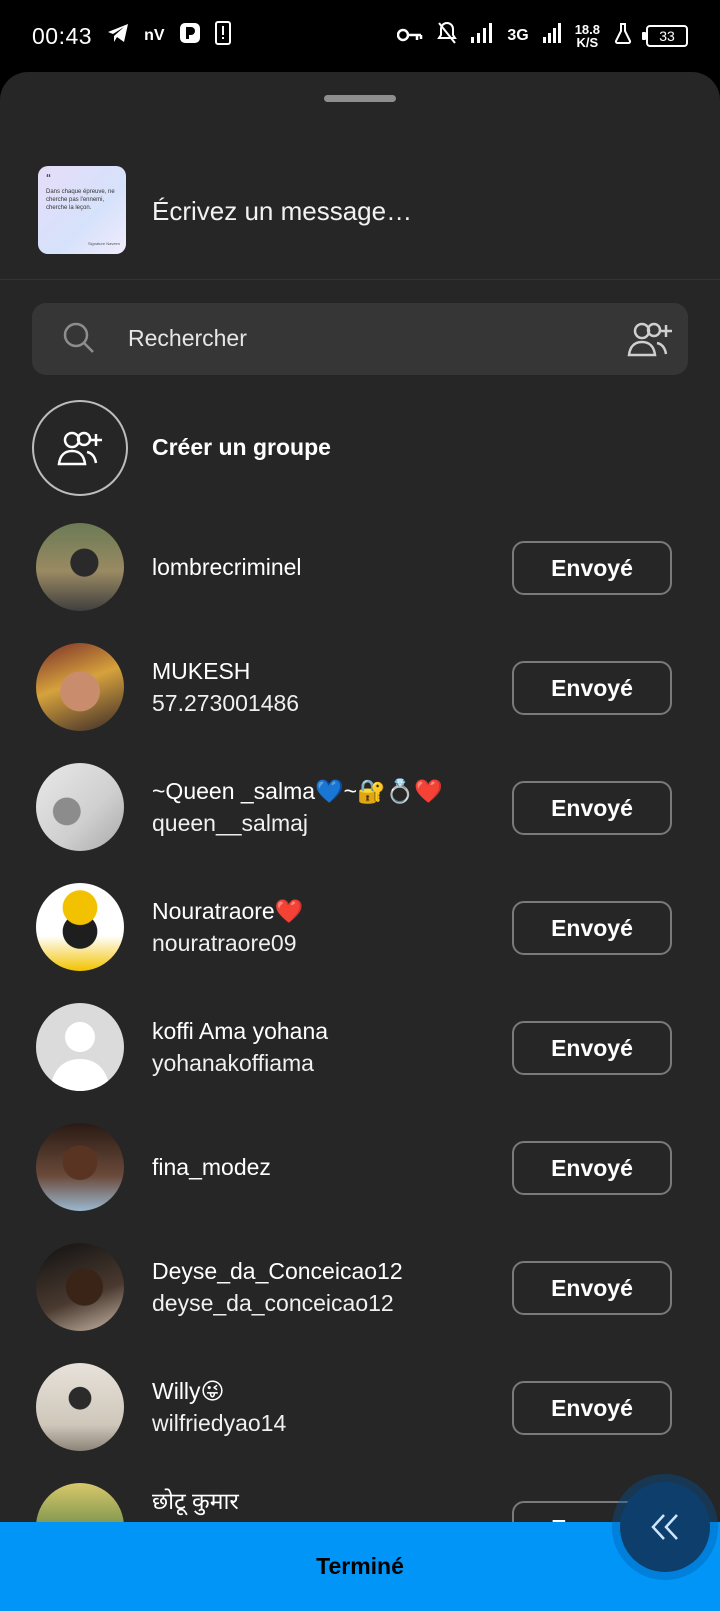 The height and width of the screenshot is (1611, 720). I want to click on signal-2-icon, so click(551, 36).